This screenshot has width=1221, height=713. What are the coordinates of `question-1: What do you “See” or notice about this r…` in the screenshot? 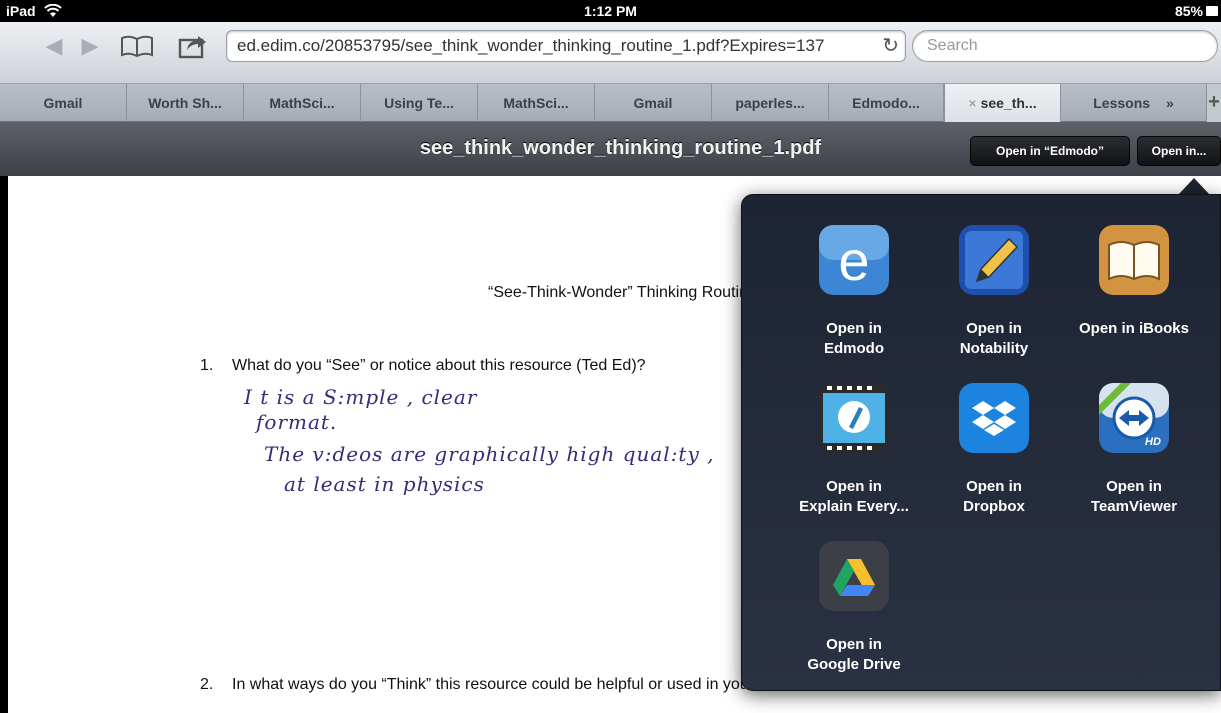 It's located at (439, 365).